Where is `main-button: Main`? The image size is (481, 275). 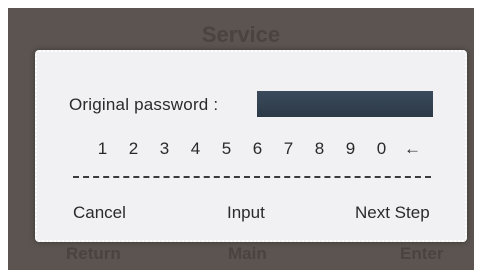 main-button: Main is located at coordinates (247, 254).